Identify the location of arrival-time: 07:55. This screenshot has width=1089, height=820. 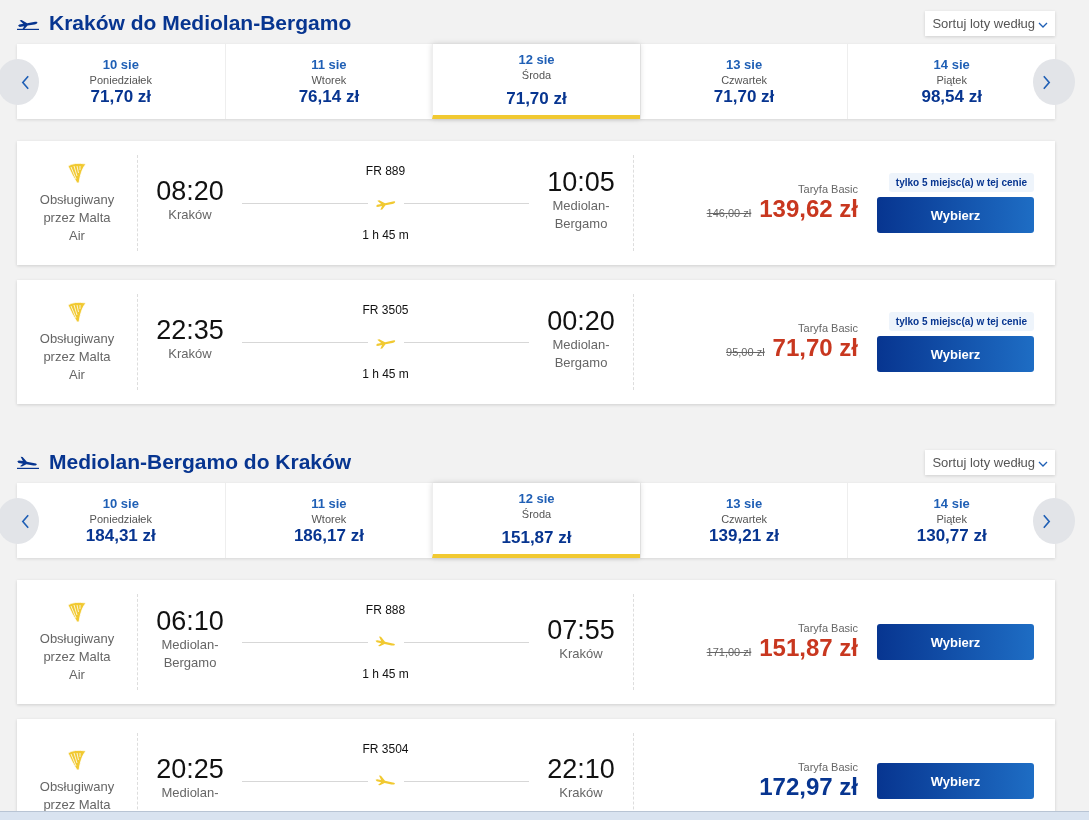
(581, 630).